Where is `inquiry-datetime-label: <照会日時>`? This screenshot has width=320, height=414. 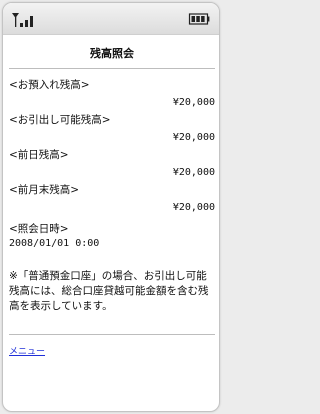
inquiry-datetime-label: <照会日時> is located at coordinates (39, 229).